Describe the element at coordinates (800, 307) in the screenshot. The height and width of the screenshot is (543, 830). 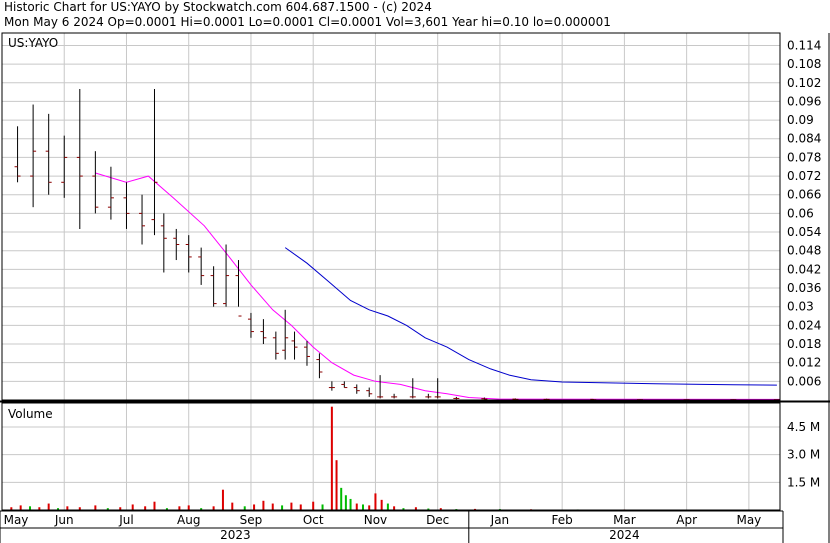
I see `price-tick-label: 0.03` at that location.